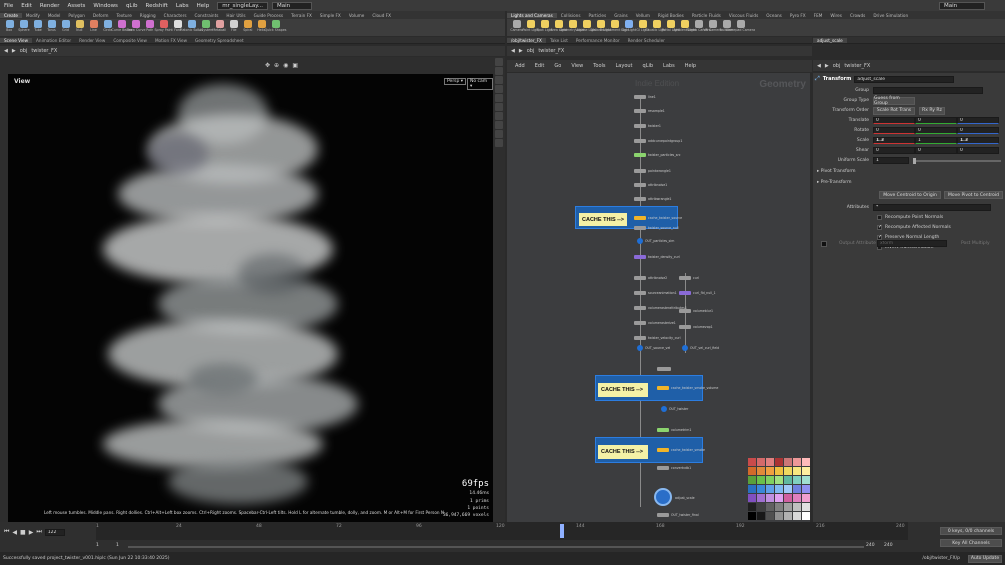 The image size is (1005, 565). Describe the element at coordinates (93, 25) in the screenshot. I see `shelf-tool: Line` at that location.